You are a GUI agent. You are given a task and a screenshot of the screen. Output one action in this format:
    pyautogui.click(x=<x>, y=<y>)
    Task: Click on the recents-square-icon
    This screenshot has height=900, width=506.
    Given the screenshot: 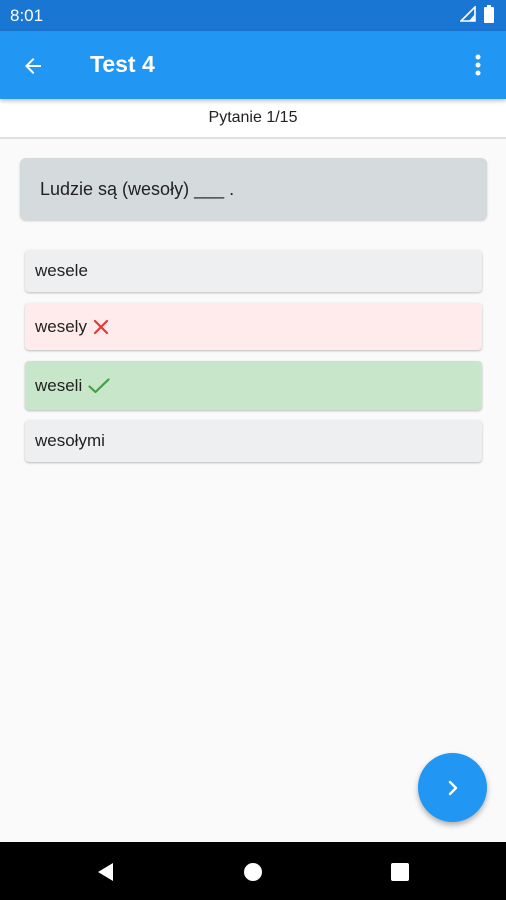 What is the action you would take?
    pyautogui.click(x=400, y=872)
    